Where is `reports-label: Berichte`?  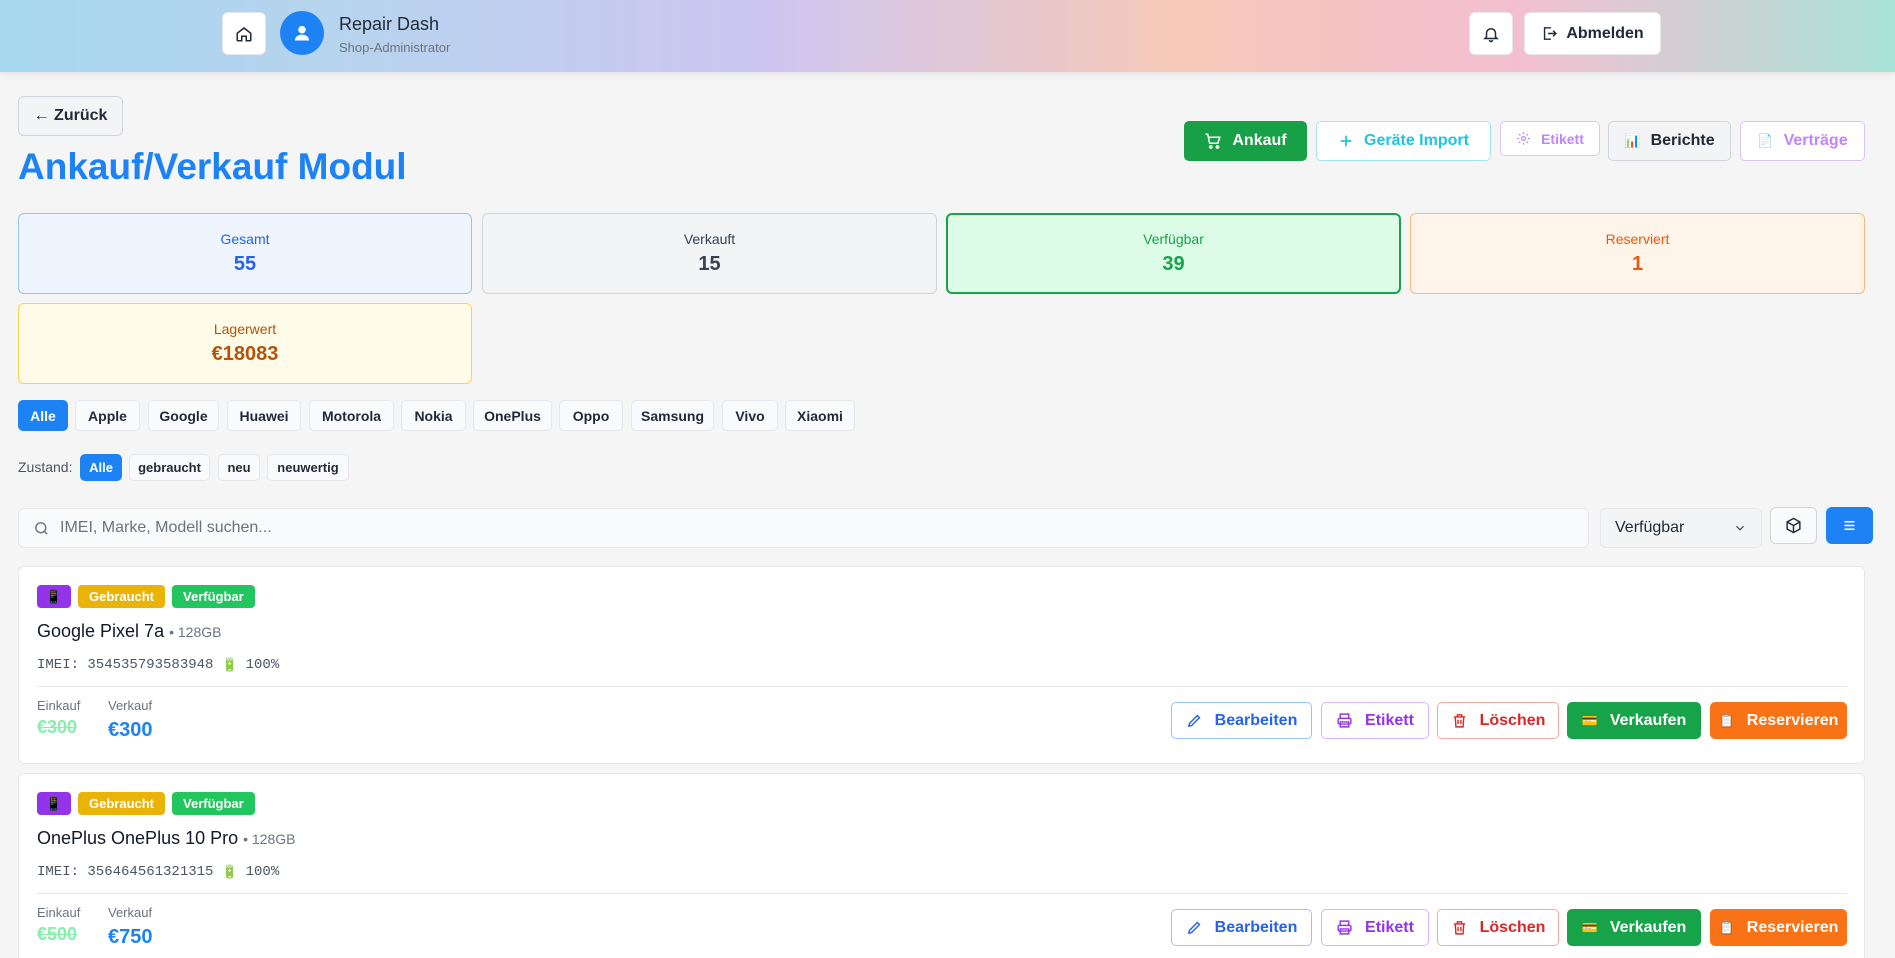
reports-label: Berichte is located at coordinates (1682, 140).